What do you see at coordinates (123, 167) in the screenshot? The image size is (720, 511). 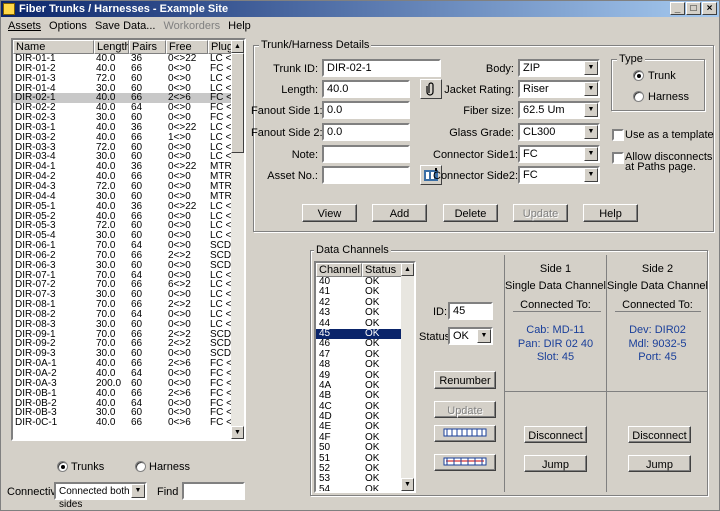 I see `table-row: DIR-04-1 40.0 36 0<>22 MTRJ` at bounding box center [123, 167].